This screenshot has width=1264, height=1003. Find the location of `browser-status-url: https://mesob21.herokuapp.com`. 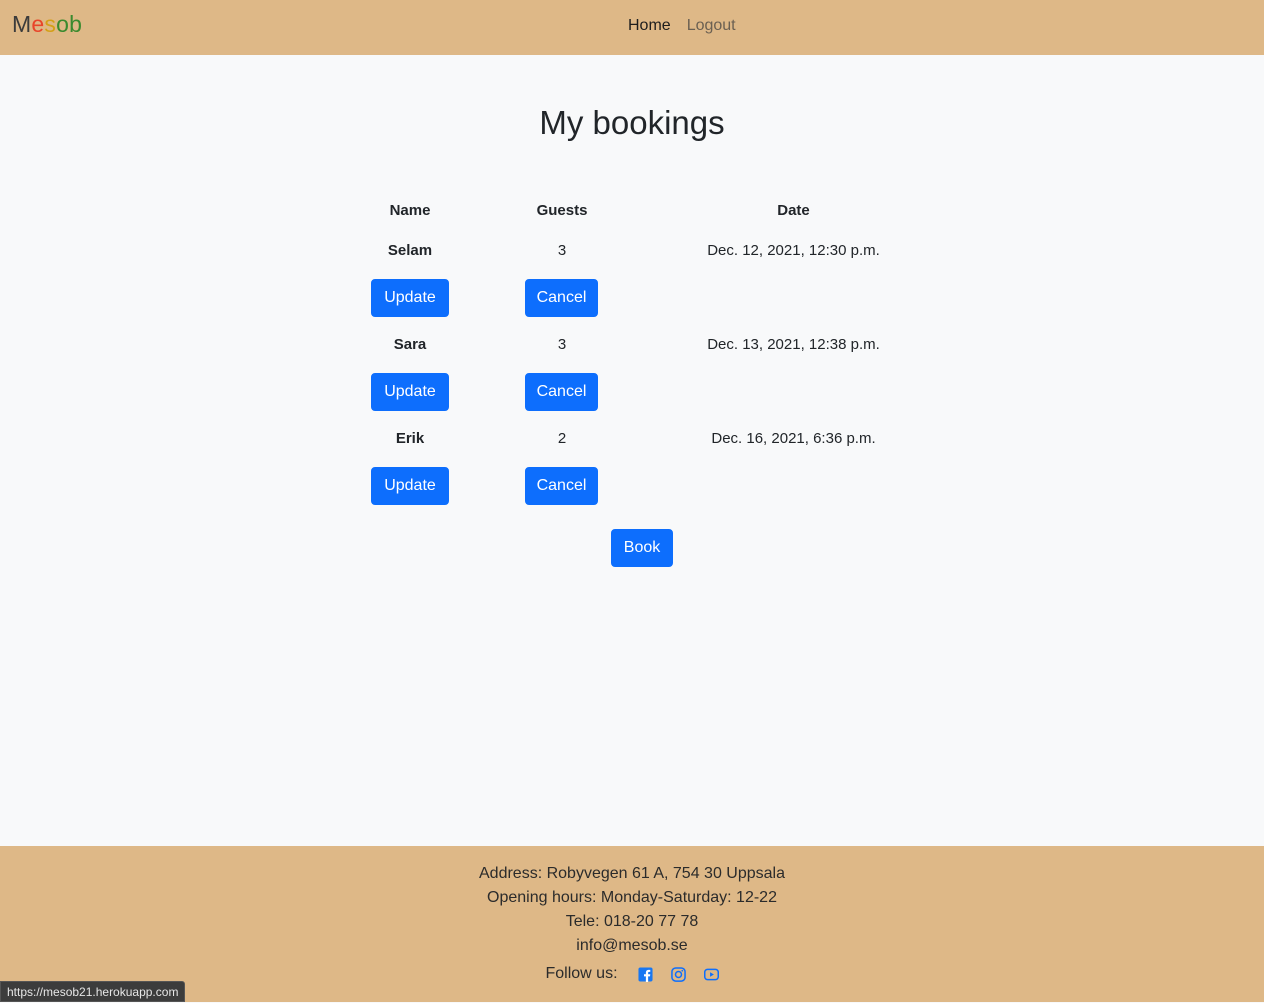

browser-status-url: https://mesob21.herokuapp.com is located at coordinates (93, 991).